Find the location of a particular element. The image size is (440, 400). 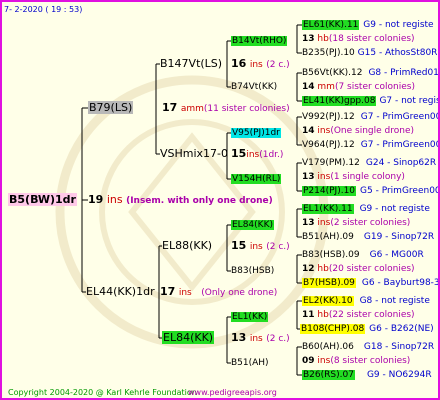

l1b-ins: ins is located at coordinates (253, 155).